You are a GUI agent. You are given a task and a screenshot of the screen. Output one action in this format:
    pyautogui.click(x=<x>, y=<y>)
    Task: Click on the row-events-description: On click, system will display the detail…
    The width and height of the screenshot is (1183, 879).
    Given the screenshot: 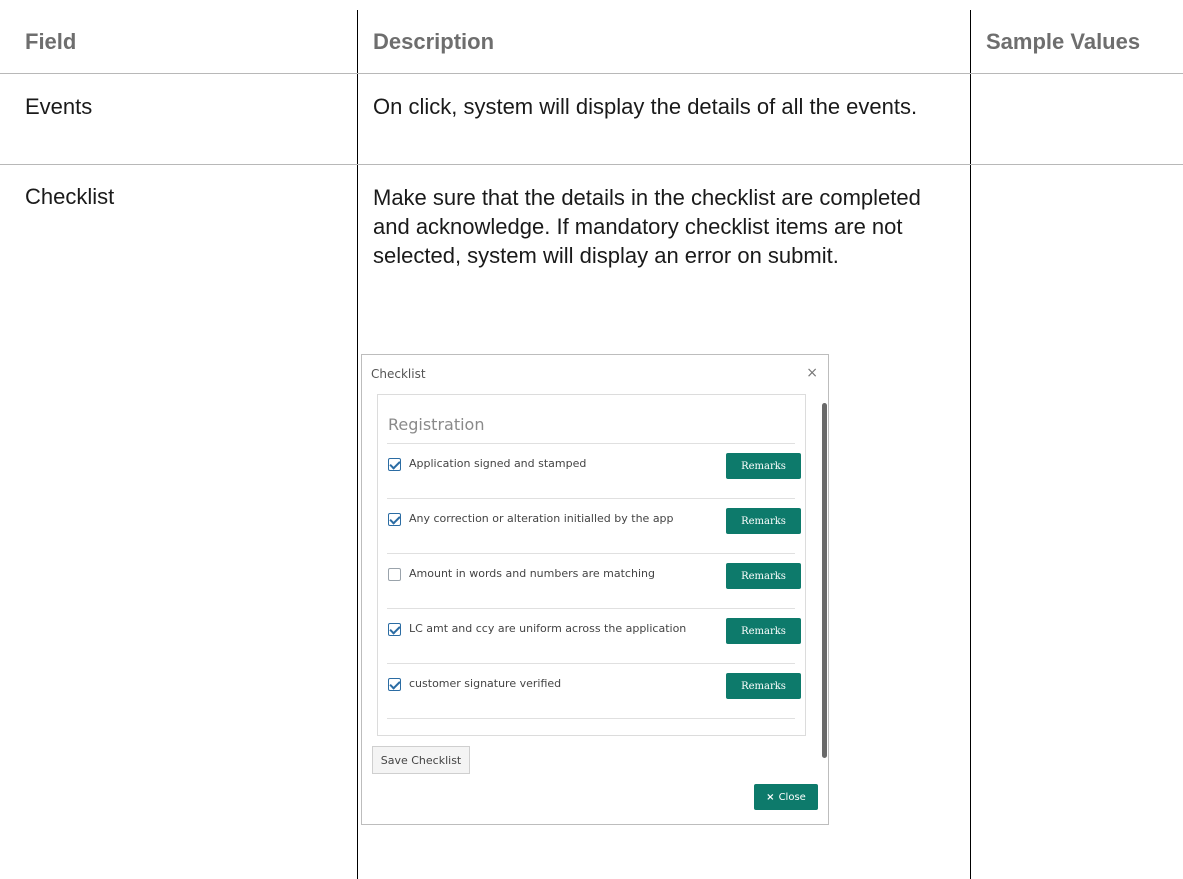 What is the action you would take?
    pyautogui.click(x=645, y=106)
    